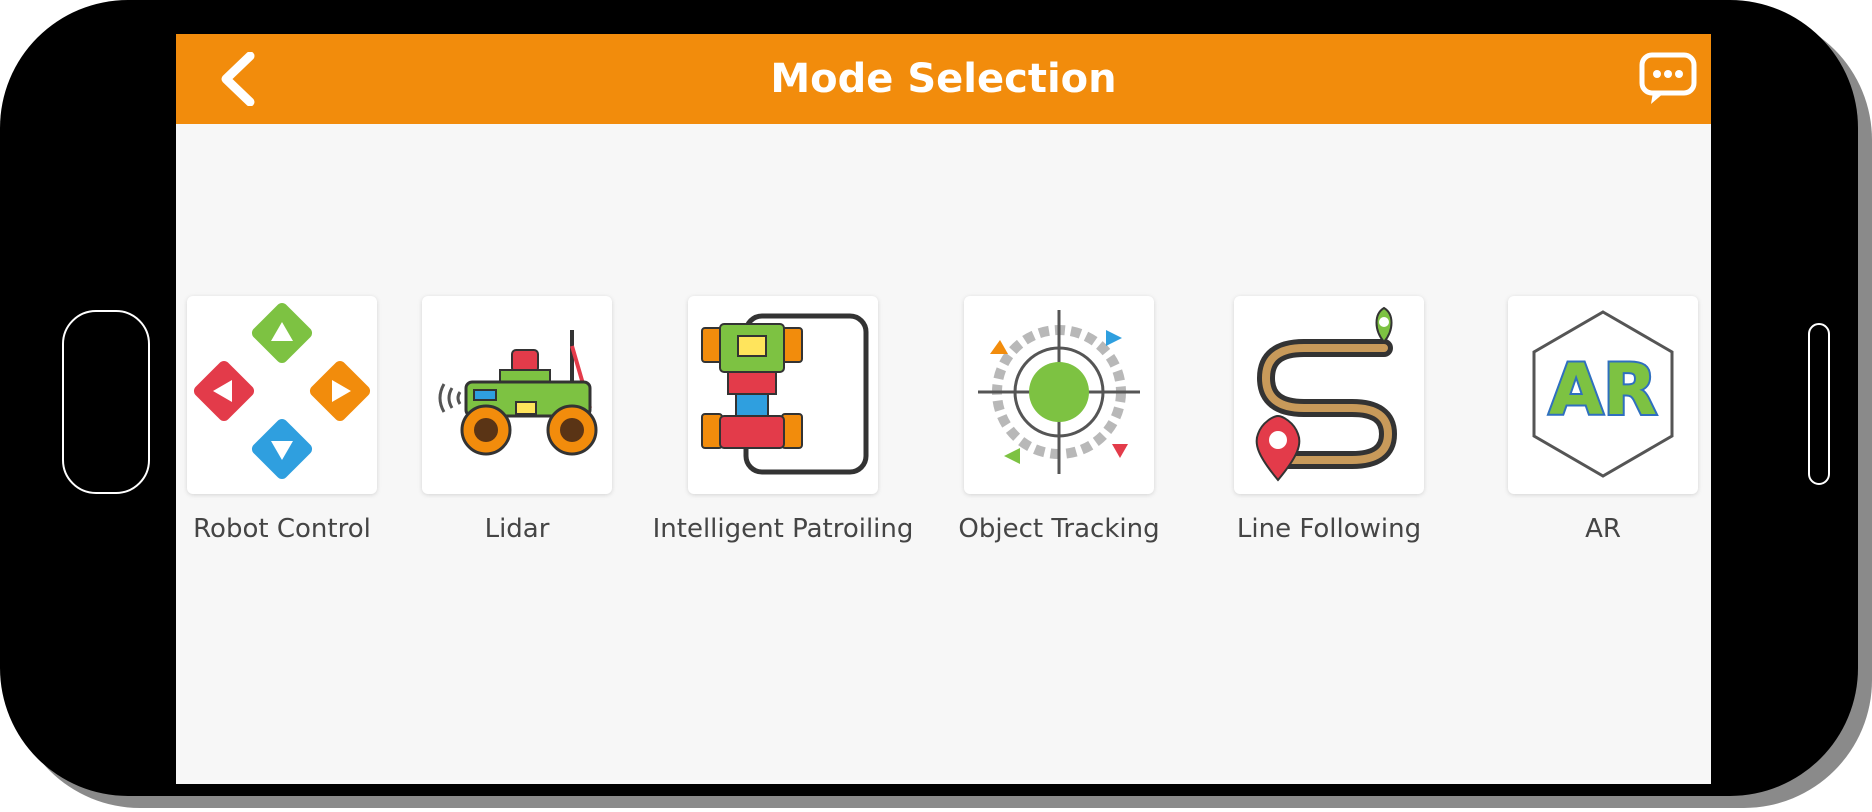 This screenshot has width=1872, height=812. What do you see at coordinates (1059, 529) in the screenshot?
I see `mode-label: Object Tracking` at bounding box center [1059, 529].